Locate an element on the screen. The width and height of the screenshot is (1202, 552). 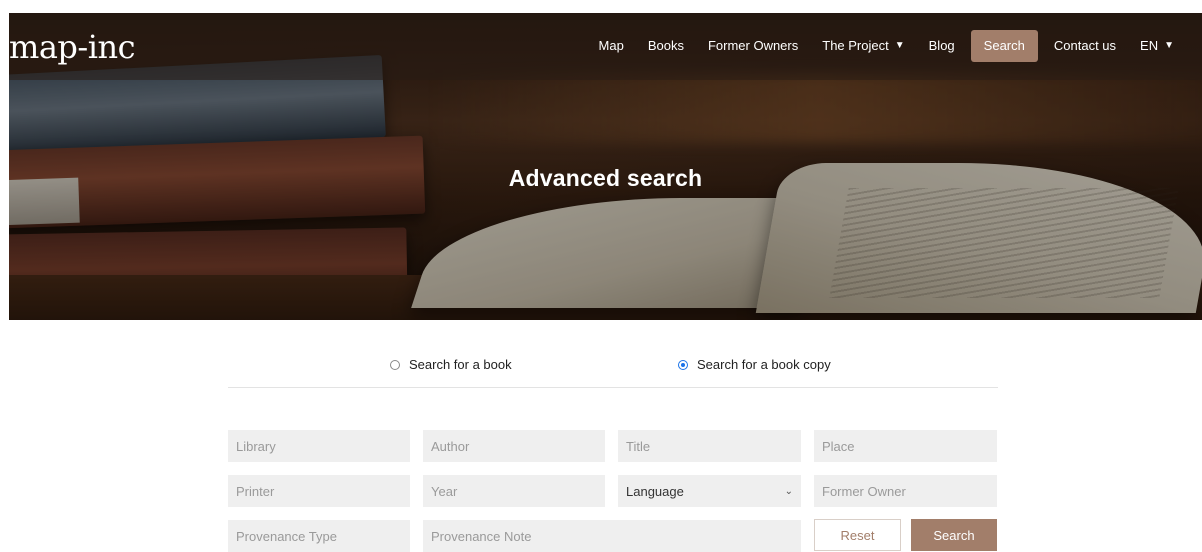
radio-search-book: Search for a book is located at coordinates (451, 364).